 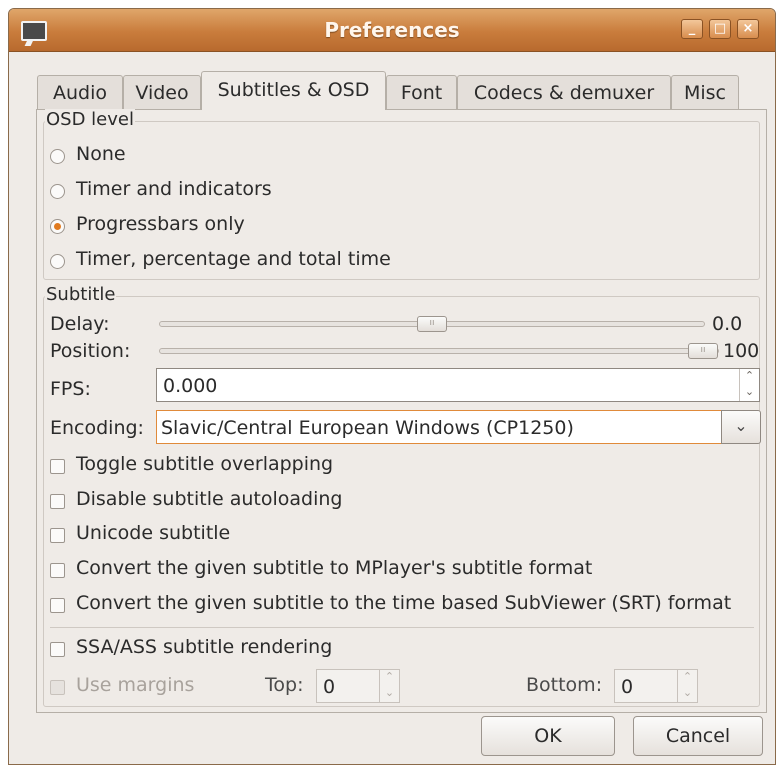 I want to click on position-slider: ıı, so click(x=439, y=351).